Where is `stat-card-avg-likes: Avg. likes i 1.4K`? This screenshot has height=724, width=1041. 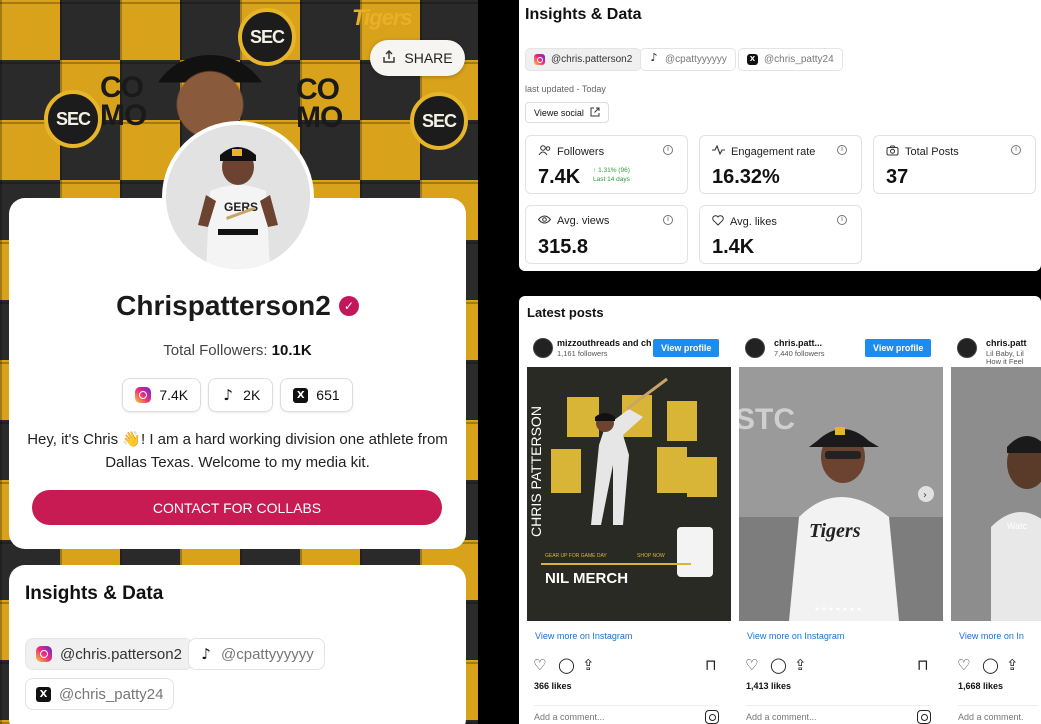 stat-card-avg-likes: Avg. likes i 1.4K is located at coordinates (780, 234).